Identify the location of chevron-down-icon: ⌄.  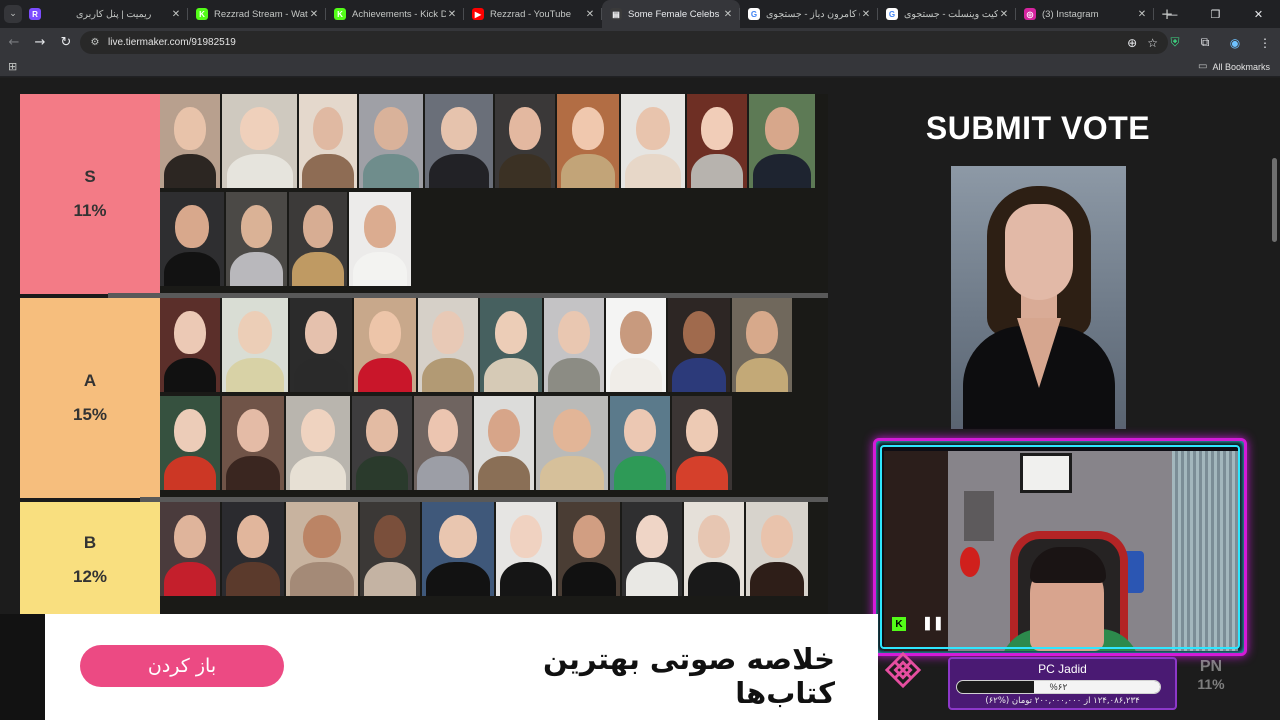
(13, 14).